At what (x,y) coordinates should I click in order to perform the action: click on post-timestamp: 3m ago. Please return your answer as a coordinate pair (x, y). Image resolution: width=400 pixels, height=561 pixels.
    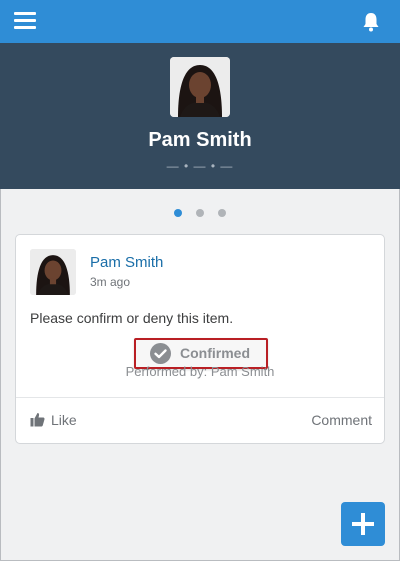
    Looking at the image, I should click on (110, 282).